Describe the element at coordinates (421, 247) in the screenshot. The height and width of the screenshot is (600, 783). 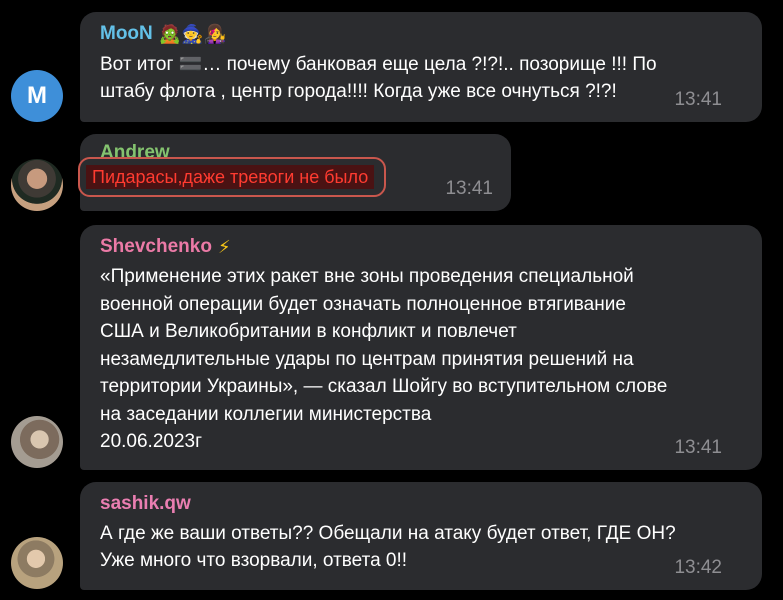
I see `sender-row: Shevchenko ⚡` at that location.